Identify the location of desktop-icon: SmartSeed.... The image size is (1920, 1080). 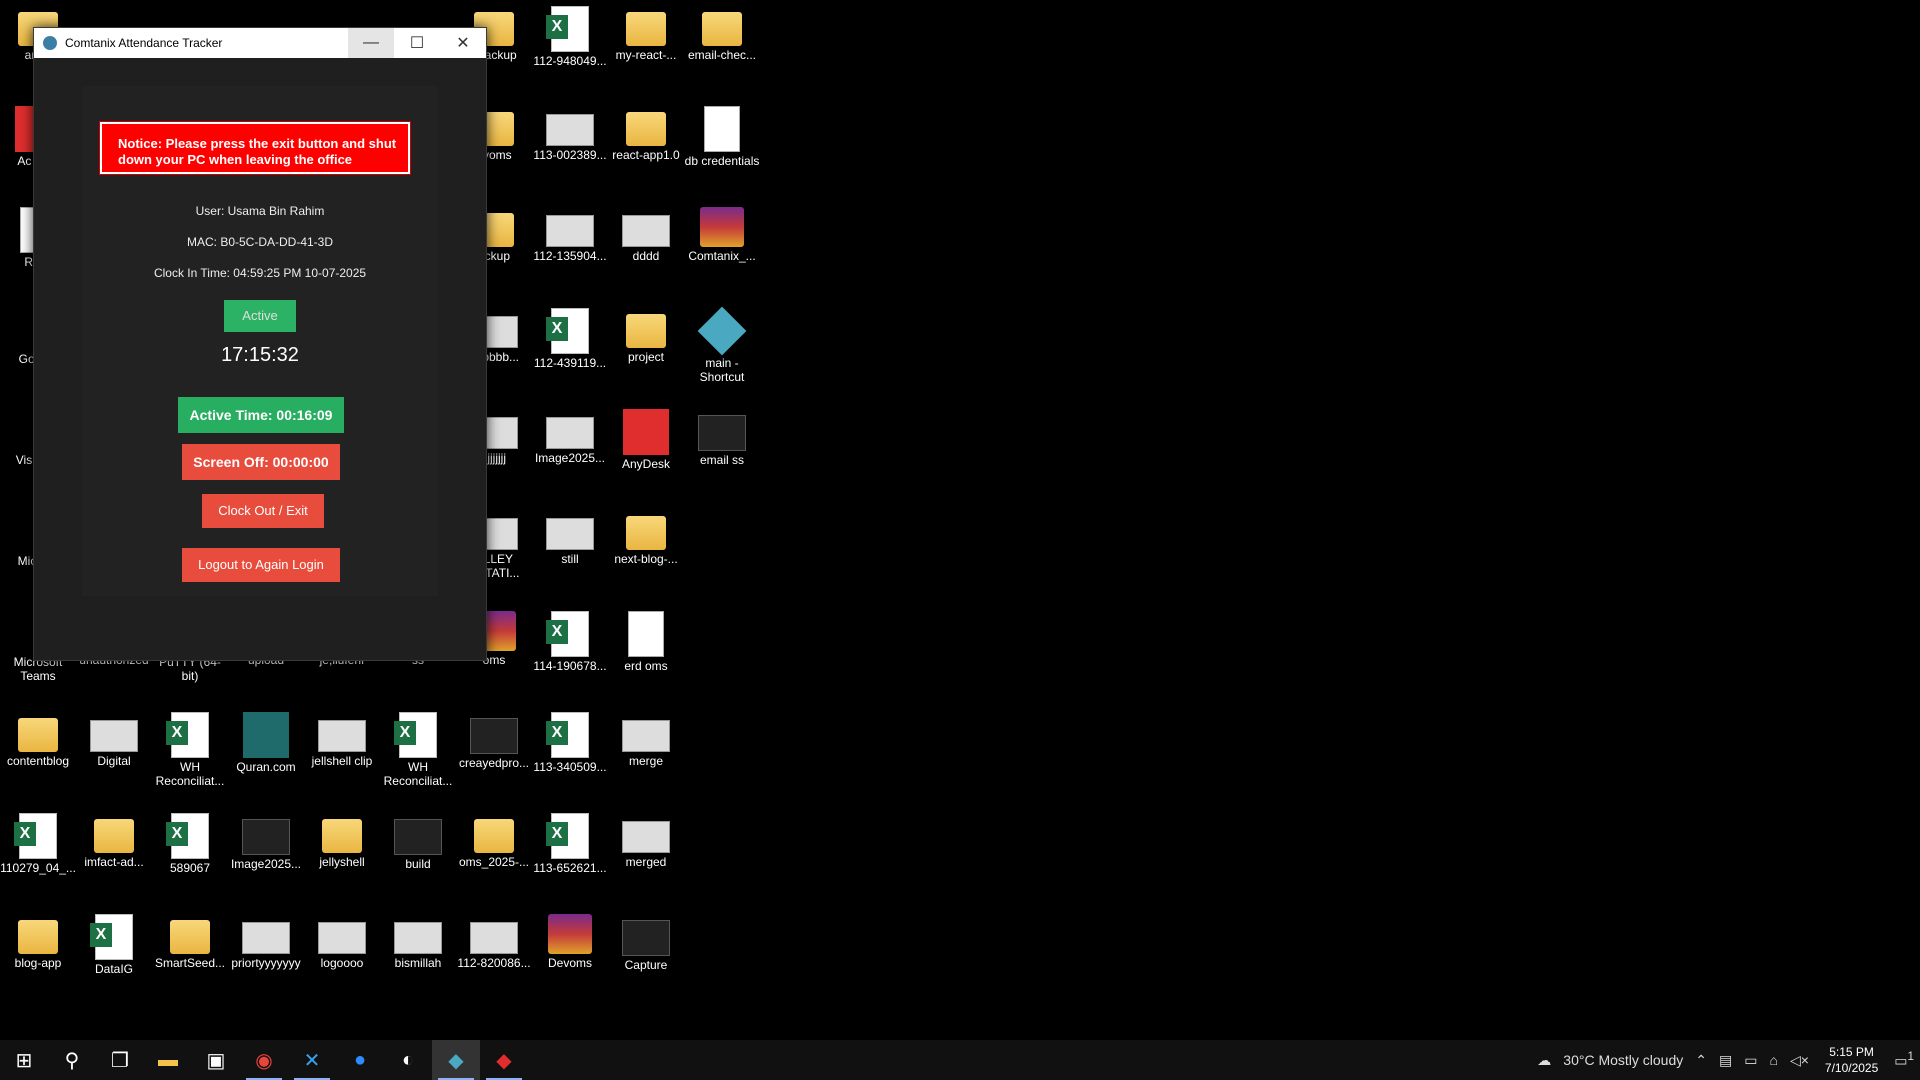
(190, 956).